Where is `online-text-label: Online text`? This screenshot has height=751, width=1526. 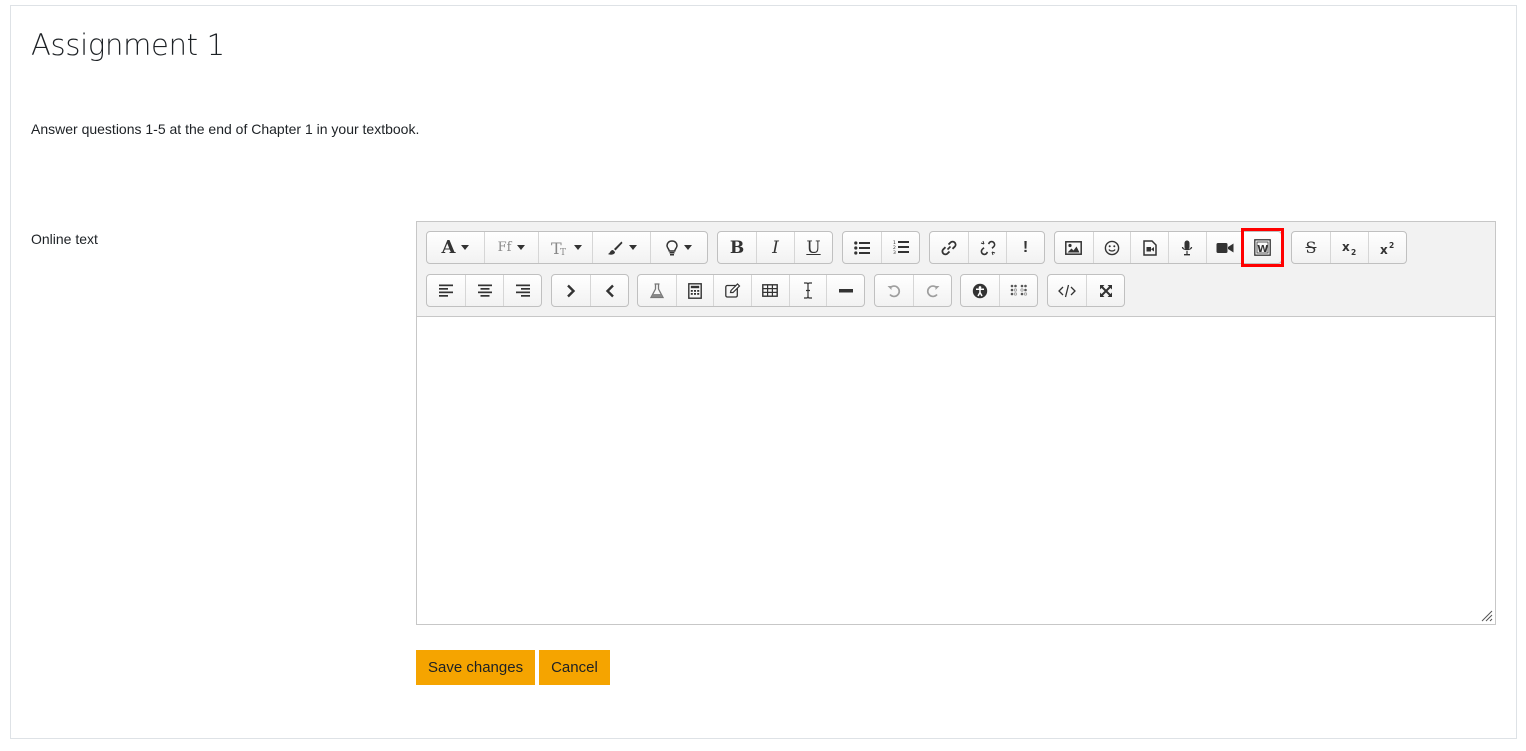 online-text-label: Online text is located at coordinates (64, 239).